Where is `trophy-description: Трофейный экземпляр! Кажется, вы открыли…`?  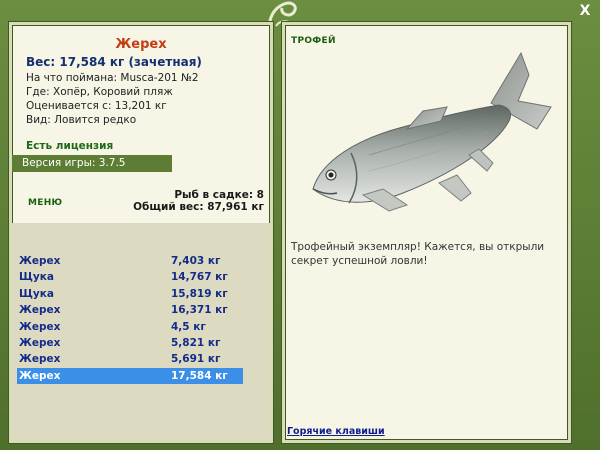
trophy-description: Трофейный экземпляр! Кажется, вы открыли… is located at coordinates (418, 254).